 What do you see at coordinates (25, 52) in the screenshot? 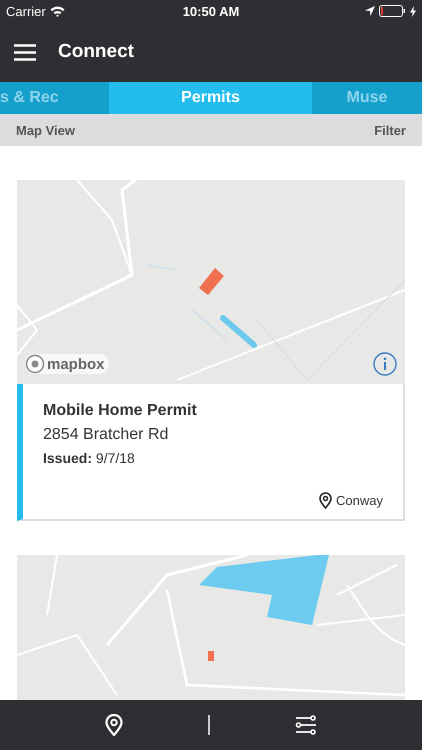
I see `menu-button` at bounding box center [25, 52].